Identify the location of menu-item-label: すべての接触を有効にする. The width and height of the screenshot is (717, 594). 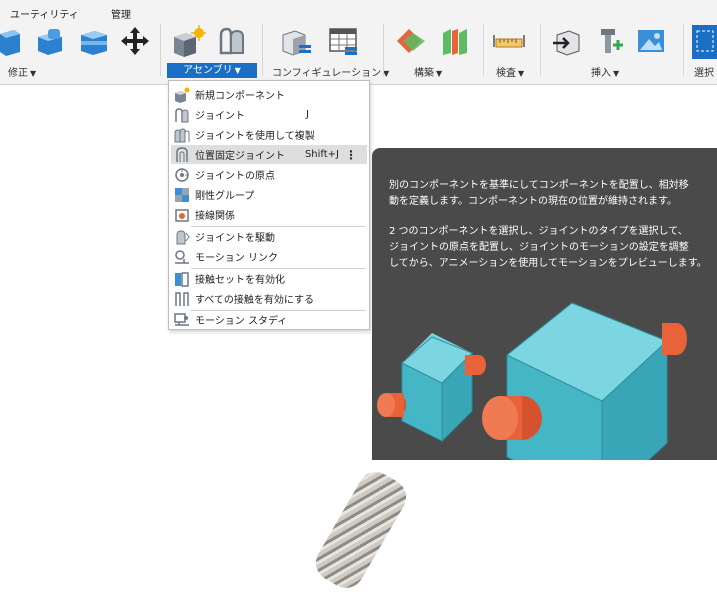
(254, 300).